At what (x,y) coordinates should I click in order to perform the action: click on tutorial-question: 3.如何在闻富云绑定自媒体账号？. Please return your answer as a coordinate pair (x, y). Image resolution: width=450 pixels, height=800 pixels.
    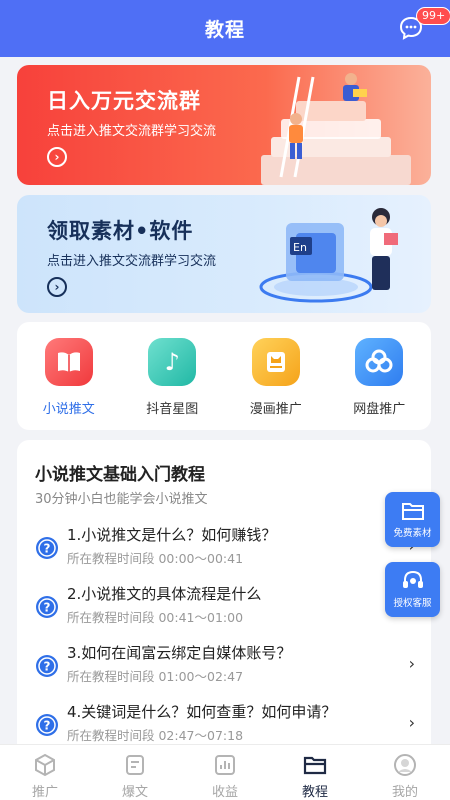
    Looking at the image, I should click on (179, 653).